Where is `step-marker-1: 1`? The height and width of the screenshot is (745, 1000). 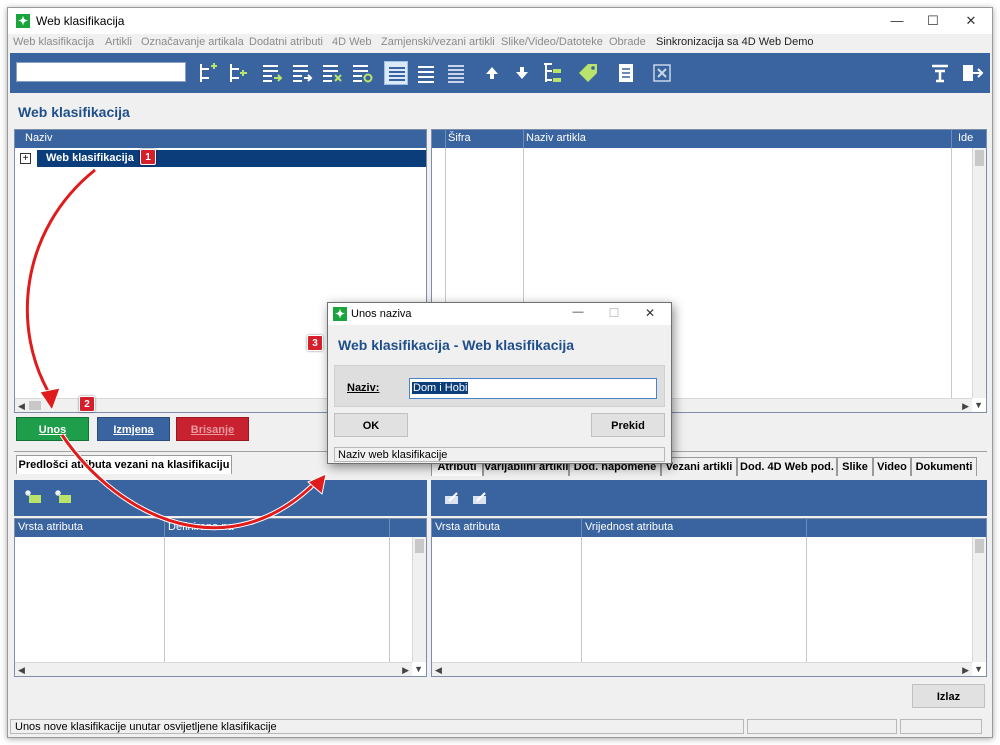 step-marker-1: 1 is located at coordinates (148, 157).